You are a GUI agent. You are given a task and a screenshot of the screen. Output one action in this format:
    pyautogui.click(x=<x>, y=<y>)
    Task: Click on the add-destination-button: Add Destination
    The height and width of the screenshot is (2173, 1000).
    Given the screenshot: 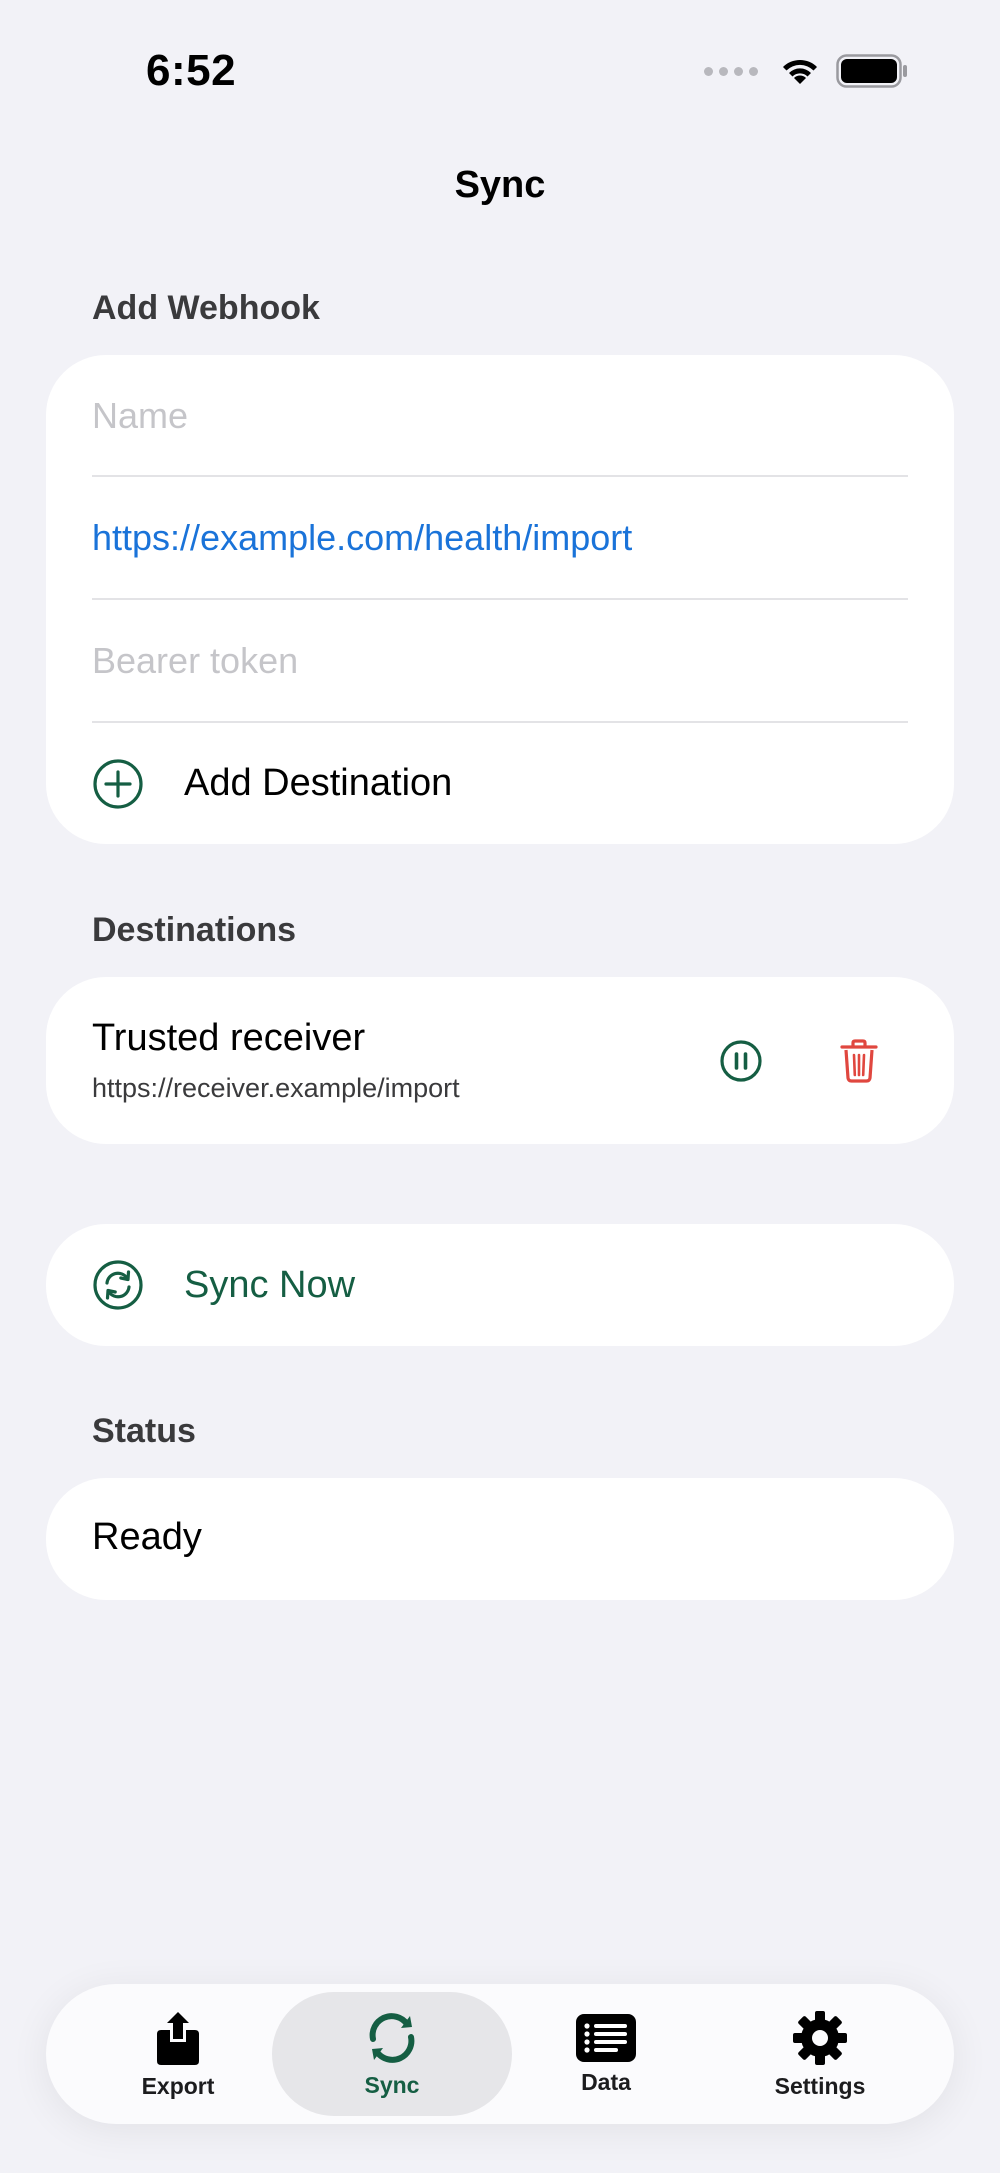 What is the action you would take?
    pyautogui.click(x=500, y=783)
    